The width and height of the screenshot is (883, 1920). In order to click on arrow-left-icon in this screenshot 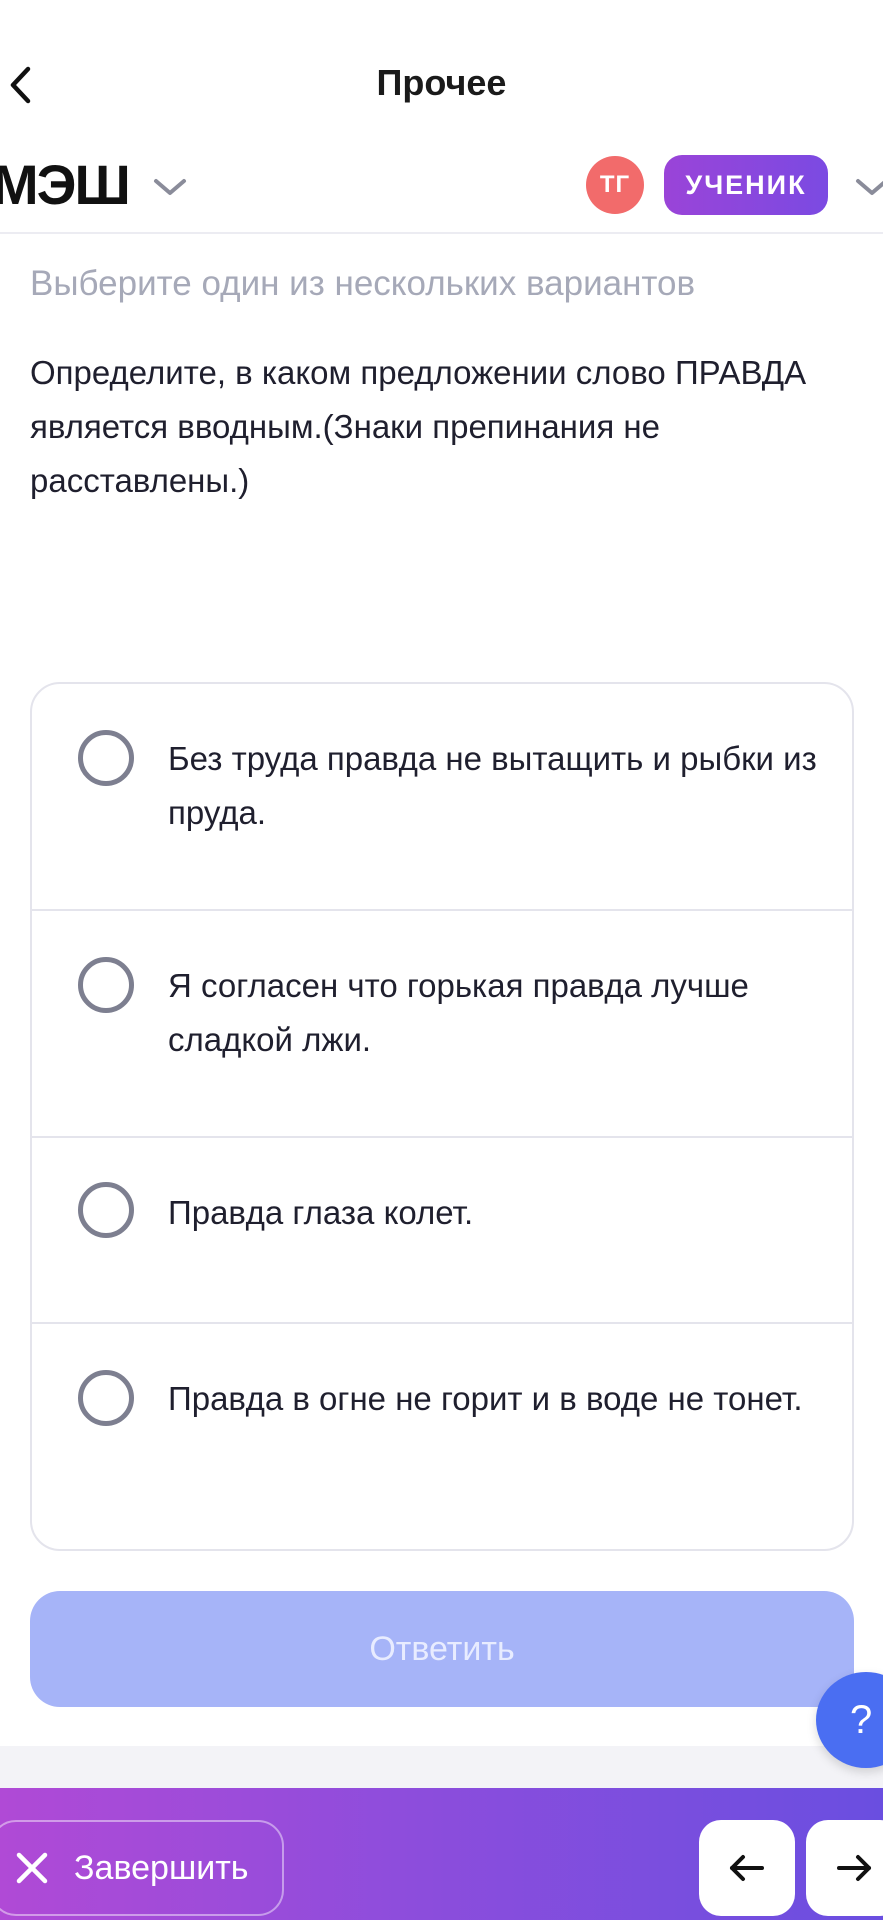, I will do `click(747, 1868)`.